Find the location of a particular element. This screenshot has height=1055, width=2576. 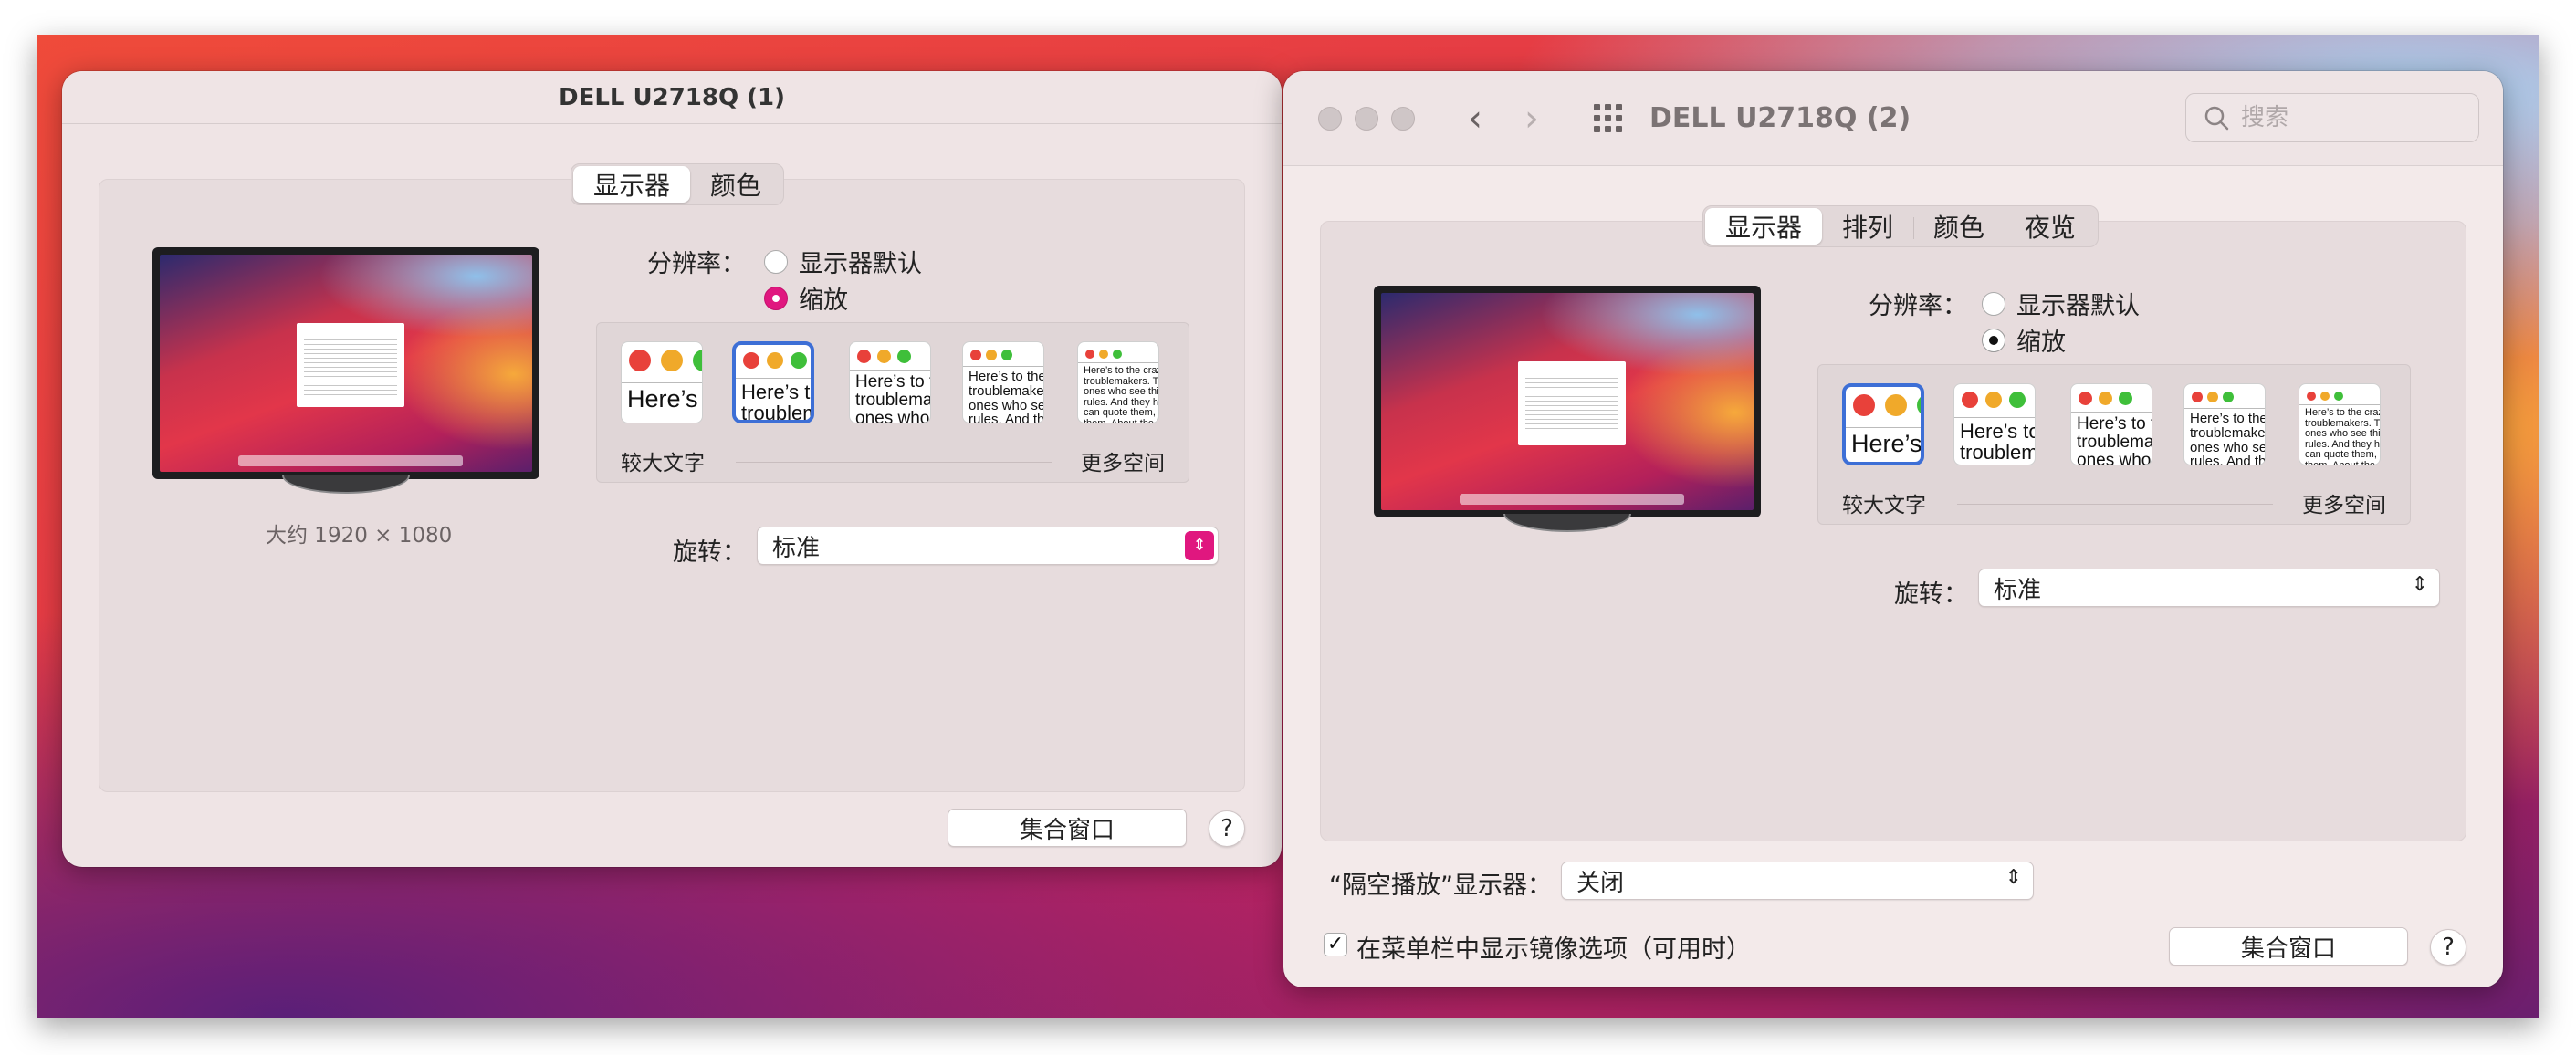

tab-bar: 显示器 颜色 is located at coordinates (678, 184).